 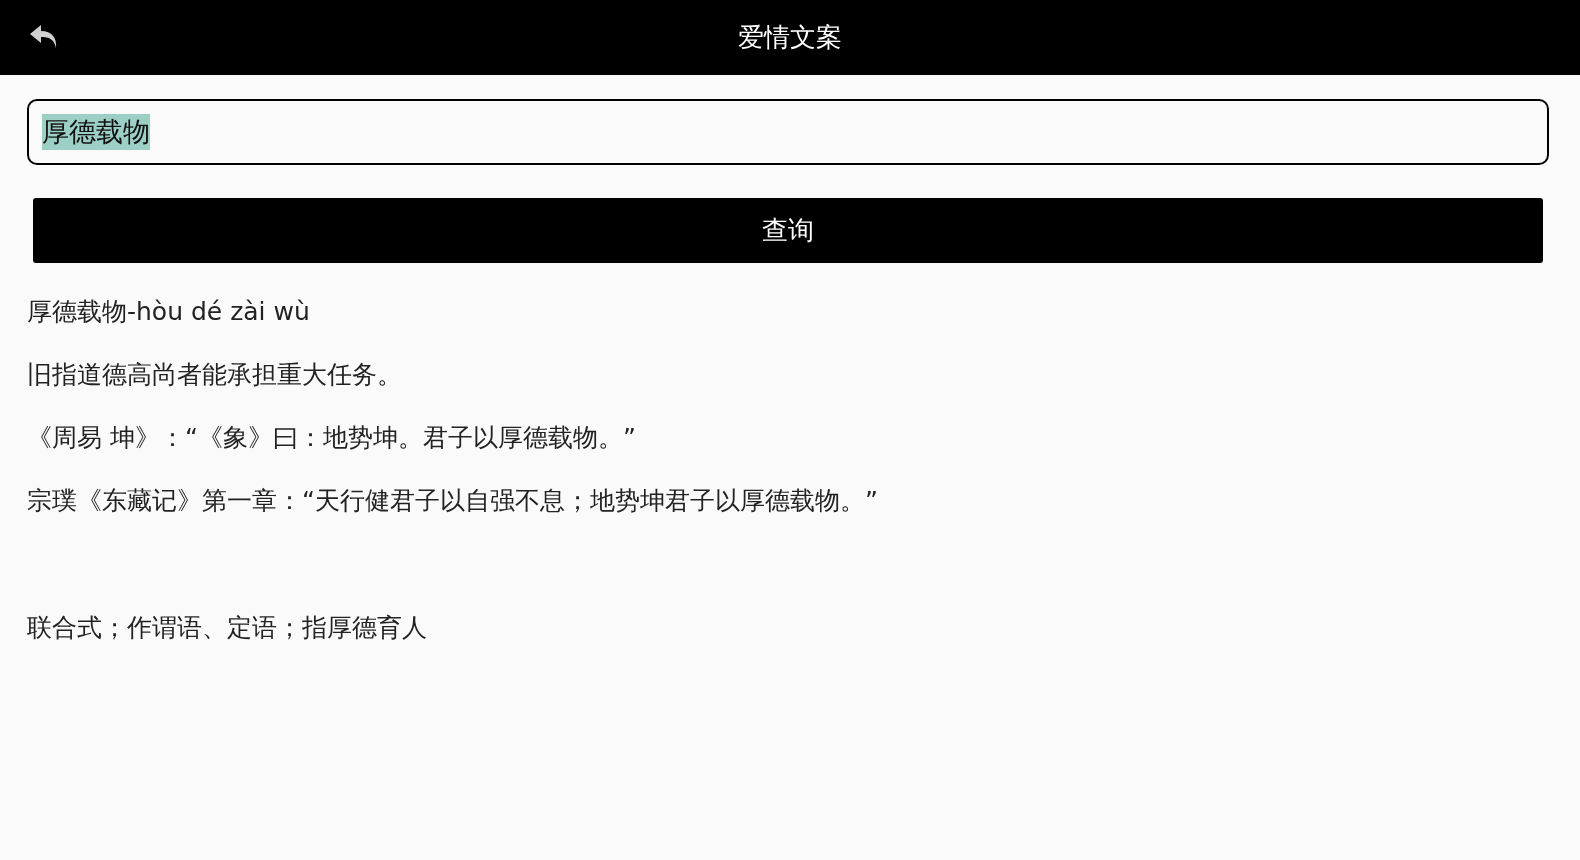 I want to click on usage-text: 联合式；作谓语、定语；指厚德育人, so click(x=227, y=628).